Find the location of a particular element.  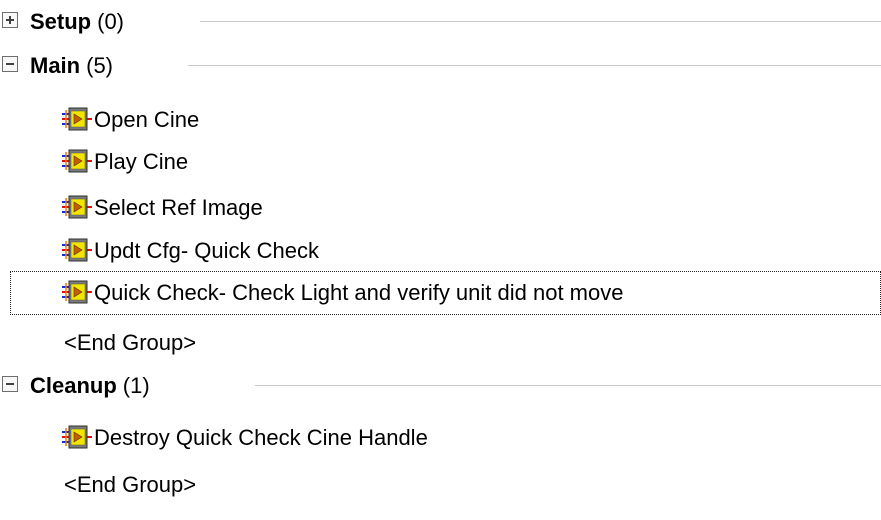

step-label: Open Cine is located at coordinates (147, 119).